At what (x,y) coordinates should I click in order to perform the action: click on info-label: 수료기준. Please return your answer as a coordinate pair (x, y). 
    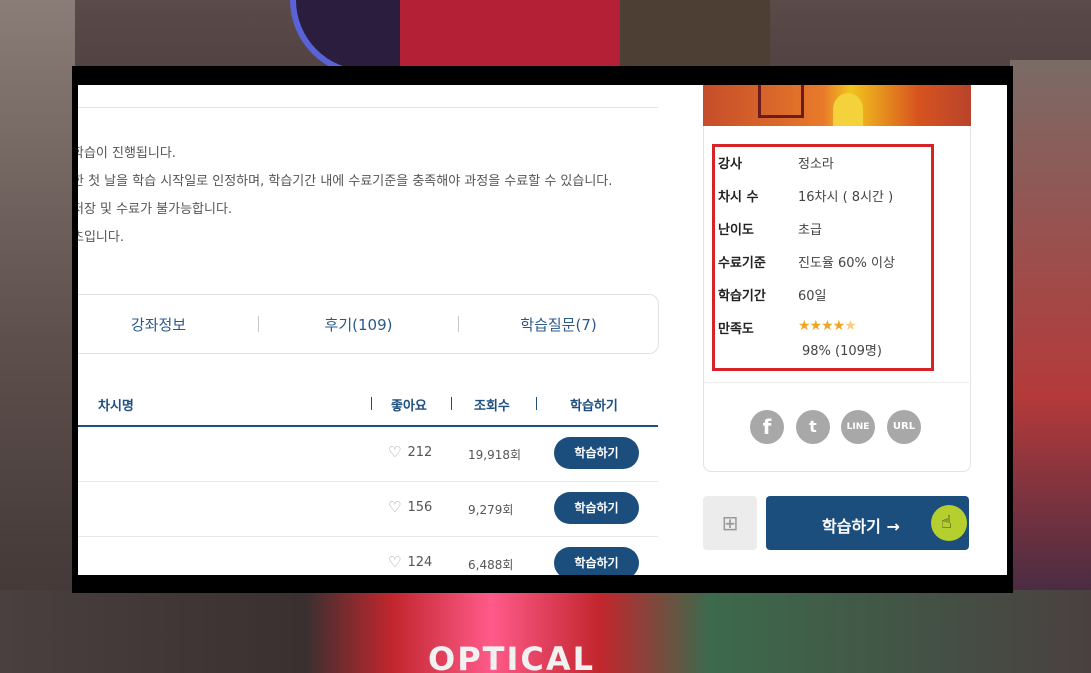
    Looking at the image, I should click on (742, 263).